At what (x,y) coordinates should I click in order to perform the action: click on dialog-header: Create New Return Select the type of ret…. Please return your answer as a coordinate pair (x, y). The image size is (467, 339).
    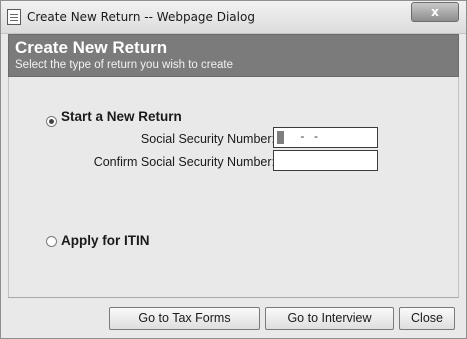
    Looking at the image, I should click on (233, 55).